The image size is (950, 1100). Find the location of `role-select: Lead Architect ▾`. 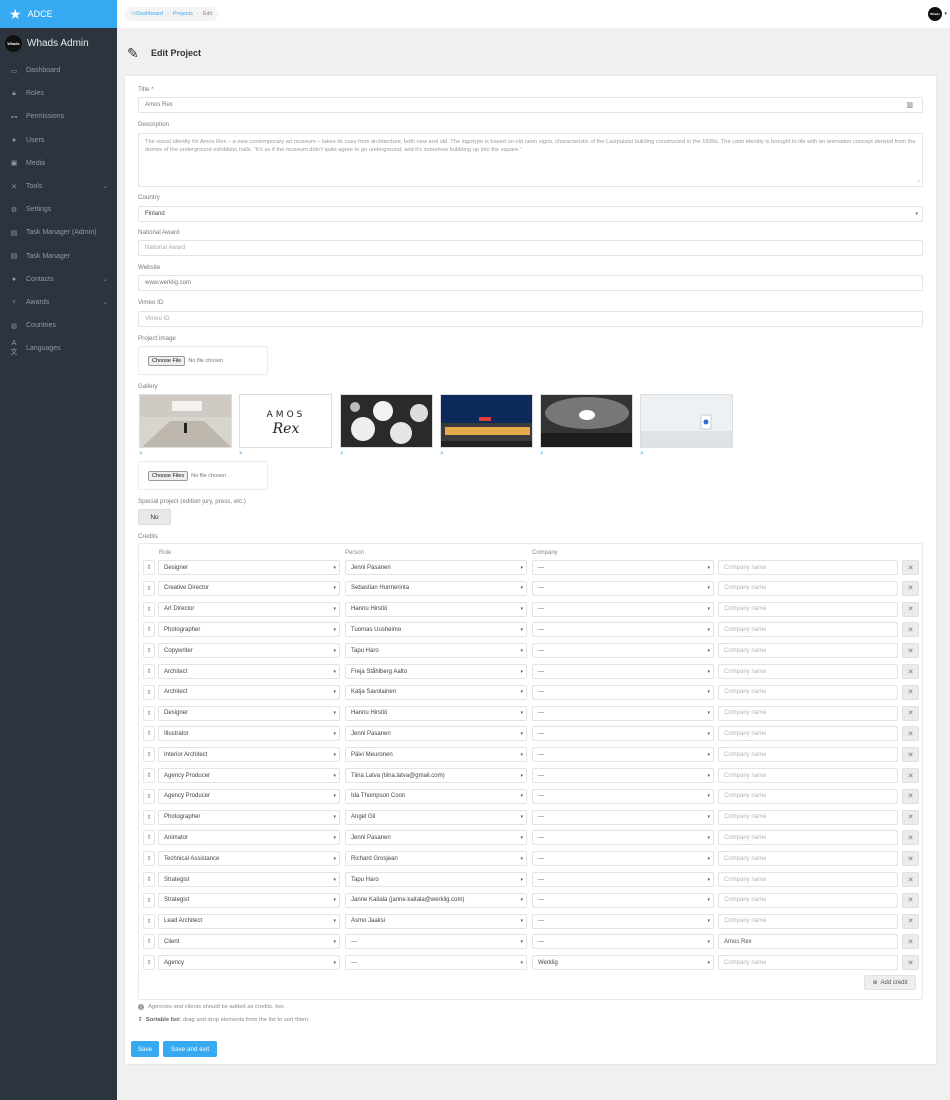

role-select: Lead Architect ▾ is located at coordinates (249, 921).